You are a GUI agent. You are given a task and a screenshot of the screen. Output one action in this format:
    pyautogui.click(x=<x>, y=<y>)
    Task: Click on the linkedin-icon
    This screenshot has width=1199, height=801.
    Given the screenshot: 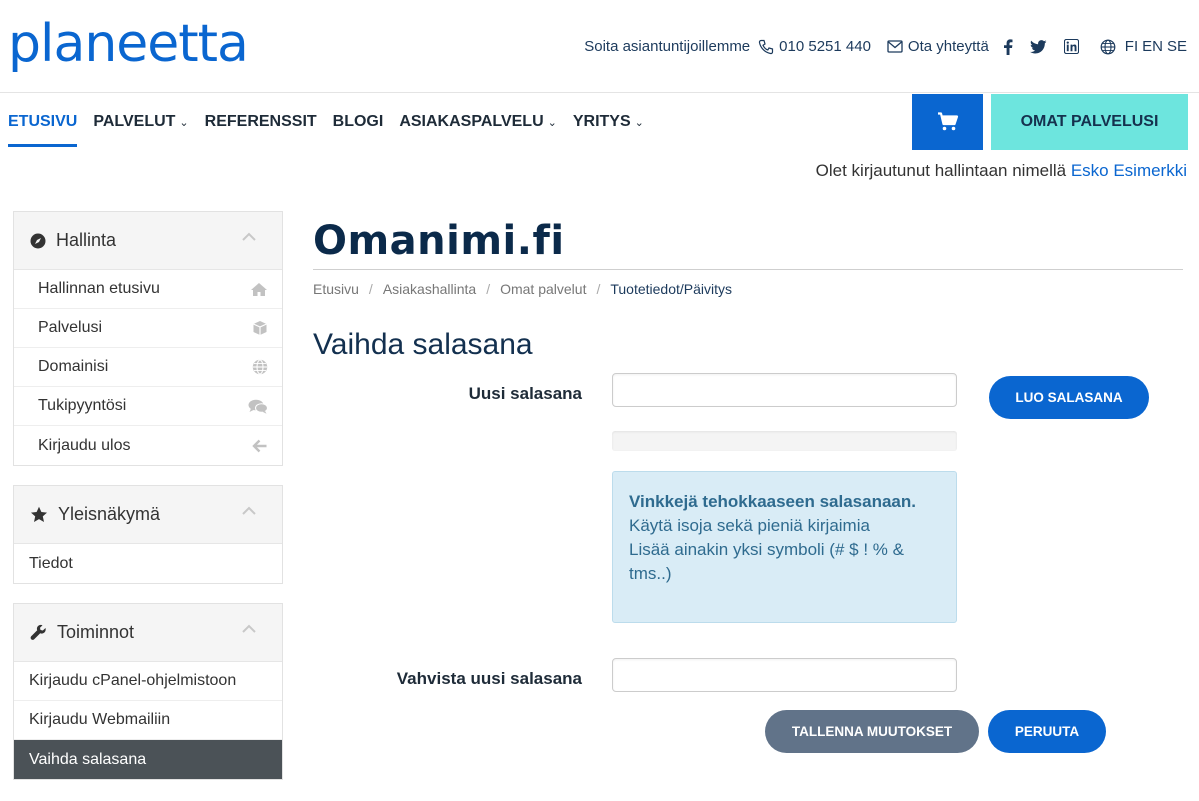 What is the action you would take?
    pyautogui.click(x=1071, y=46)
    